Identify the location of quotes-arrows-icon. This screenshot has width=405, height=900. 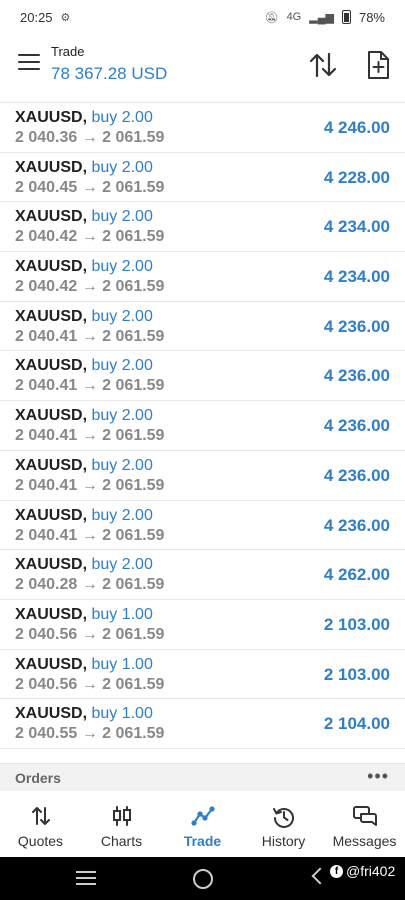
(40, 816).